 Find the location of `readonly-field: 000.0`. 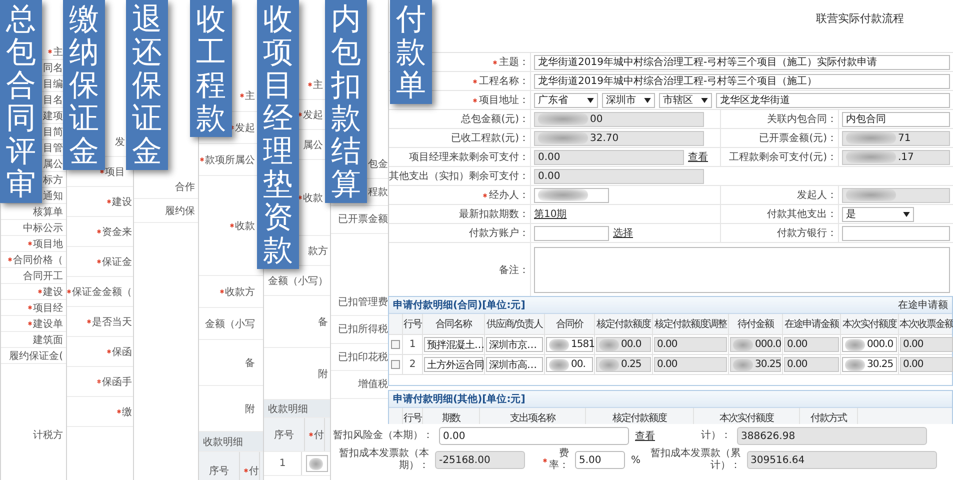

readonly-field: 000.0 is located at coordinates (755, 344).